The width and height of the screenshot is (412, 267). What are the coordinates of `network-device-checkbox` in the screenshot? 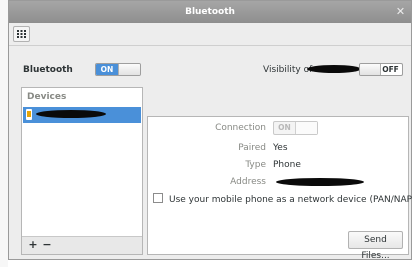 It's located at (158, 198).